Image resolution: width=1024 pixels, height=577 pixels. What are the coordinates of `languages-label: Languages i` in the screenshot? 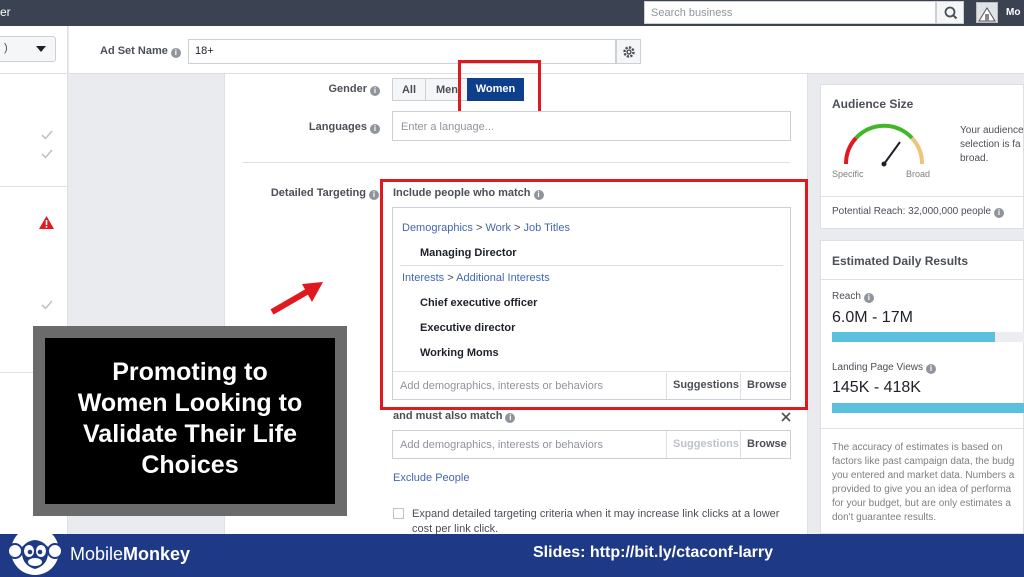 It's located at (335, 127).